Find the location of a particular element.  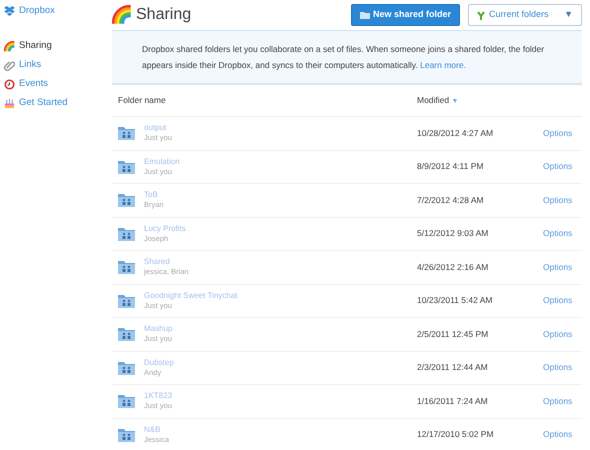

folder-name-link: ToB is located at coordinates (154, 195).